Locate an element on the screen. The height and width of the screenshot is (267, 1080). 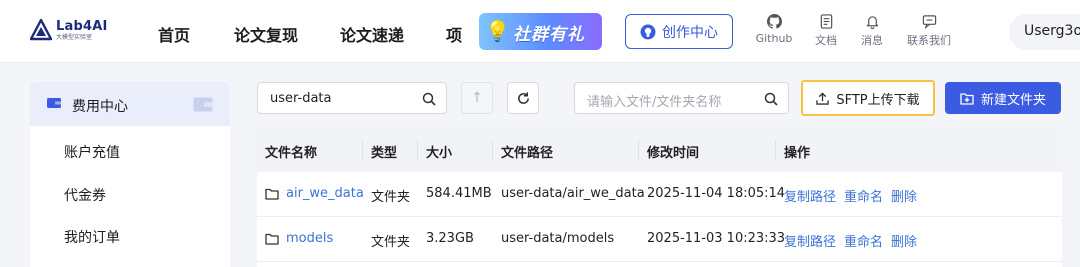
sidebar-section-billing: 费用中心 is located at coordinates (130, 104).